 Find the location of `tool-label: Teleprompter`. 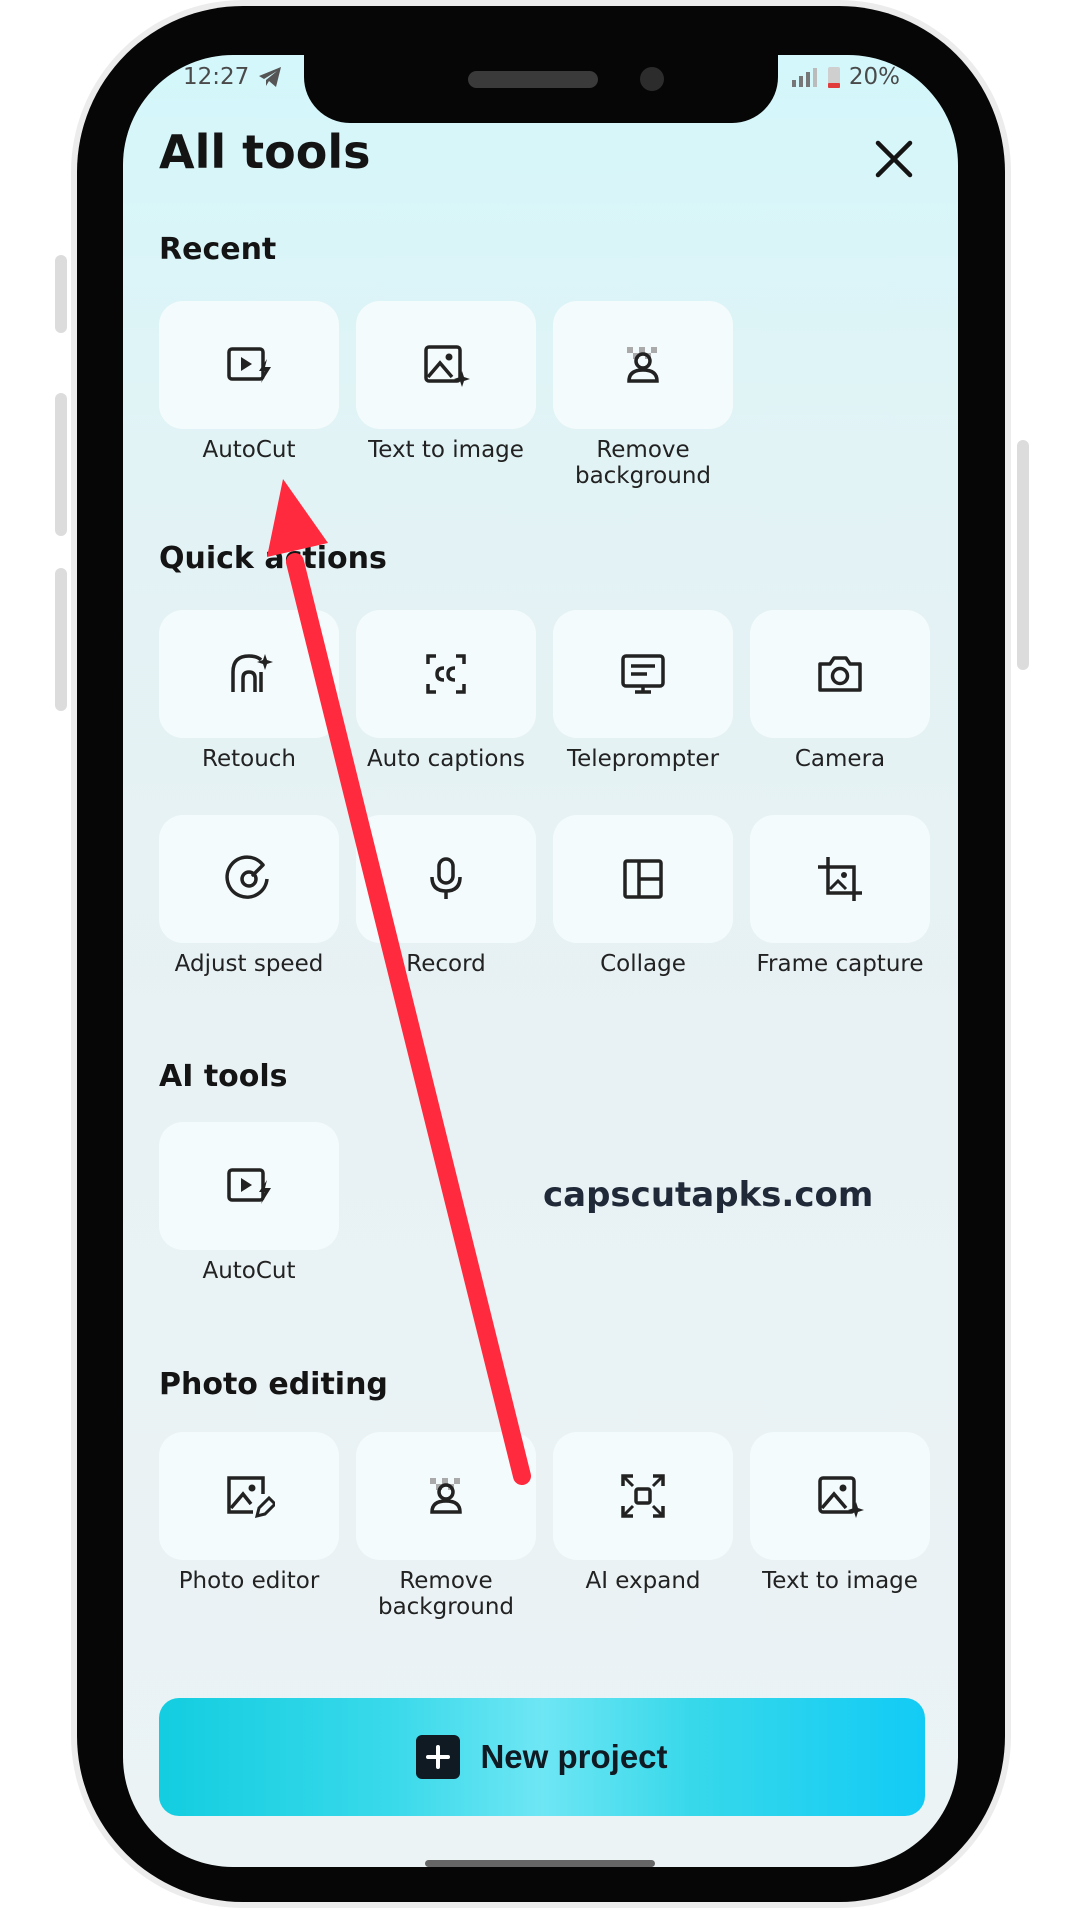

tool-label: Teleprompter is located at coordinates (643, 759).